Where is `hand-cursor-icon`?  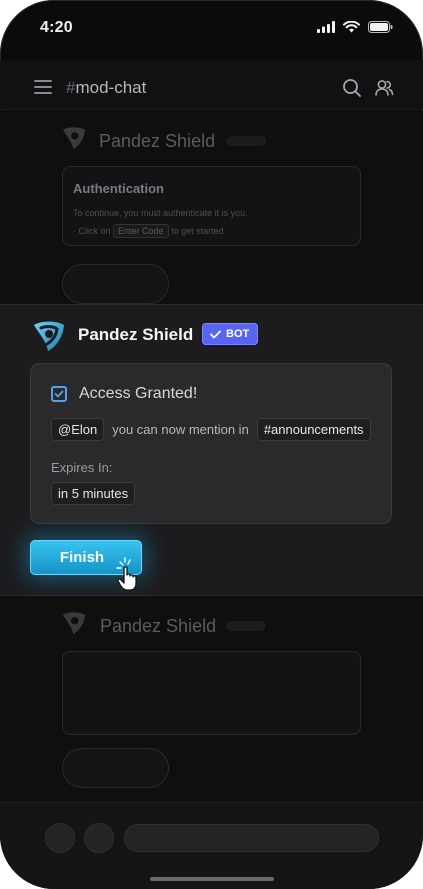 hand-cursor-icon is located at coordinates (126, 574).